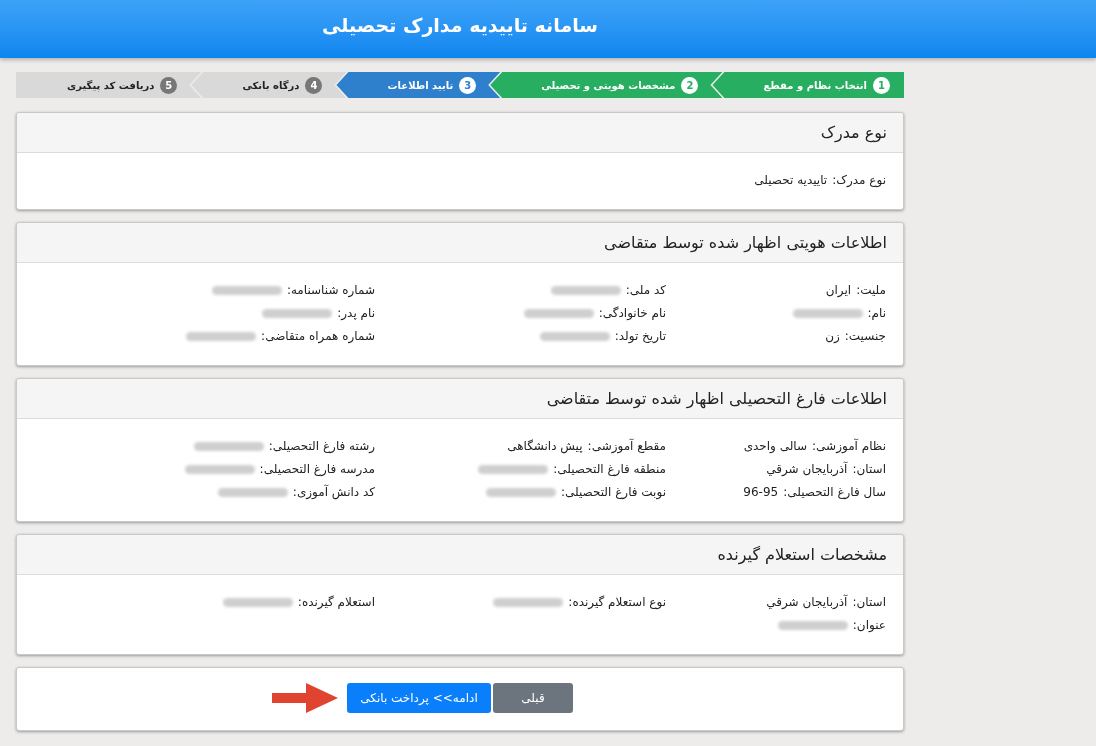  Describe the element at coordinates (834, 493) in the screenshot. I see `field-label: سال فارغ التحصیلی:` at that location.